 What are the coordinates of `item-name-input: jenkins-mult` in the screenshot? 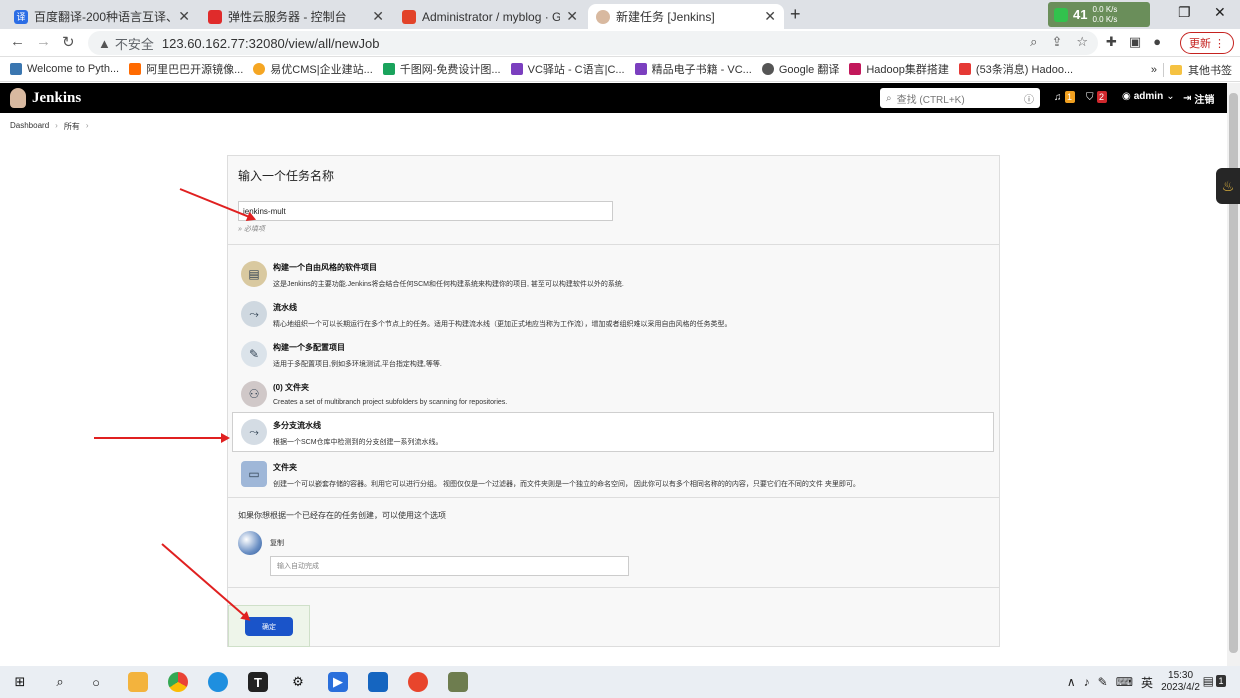 It's located at (425, 211).